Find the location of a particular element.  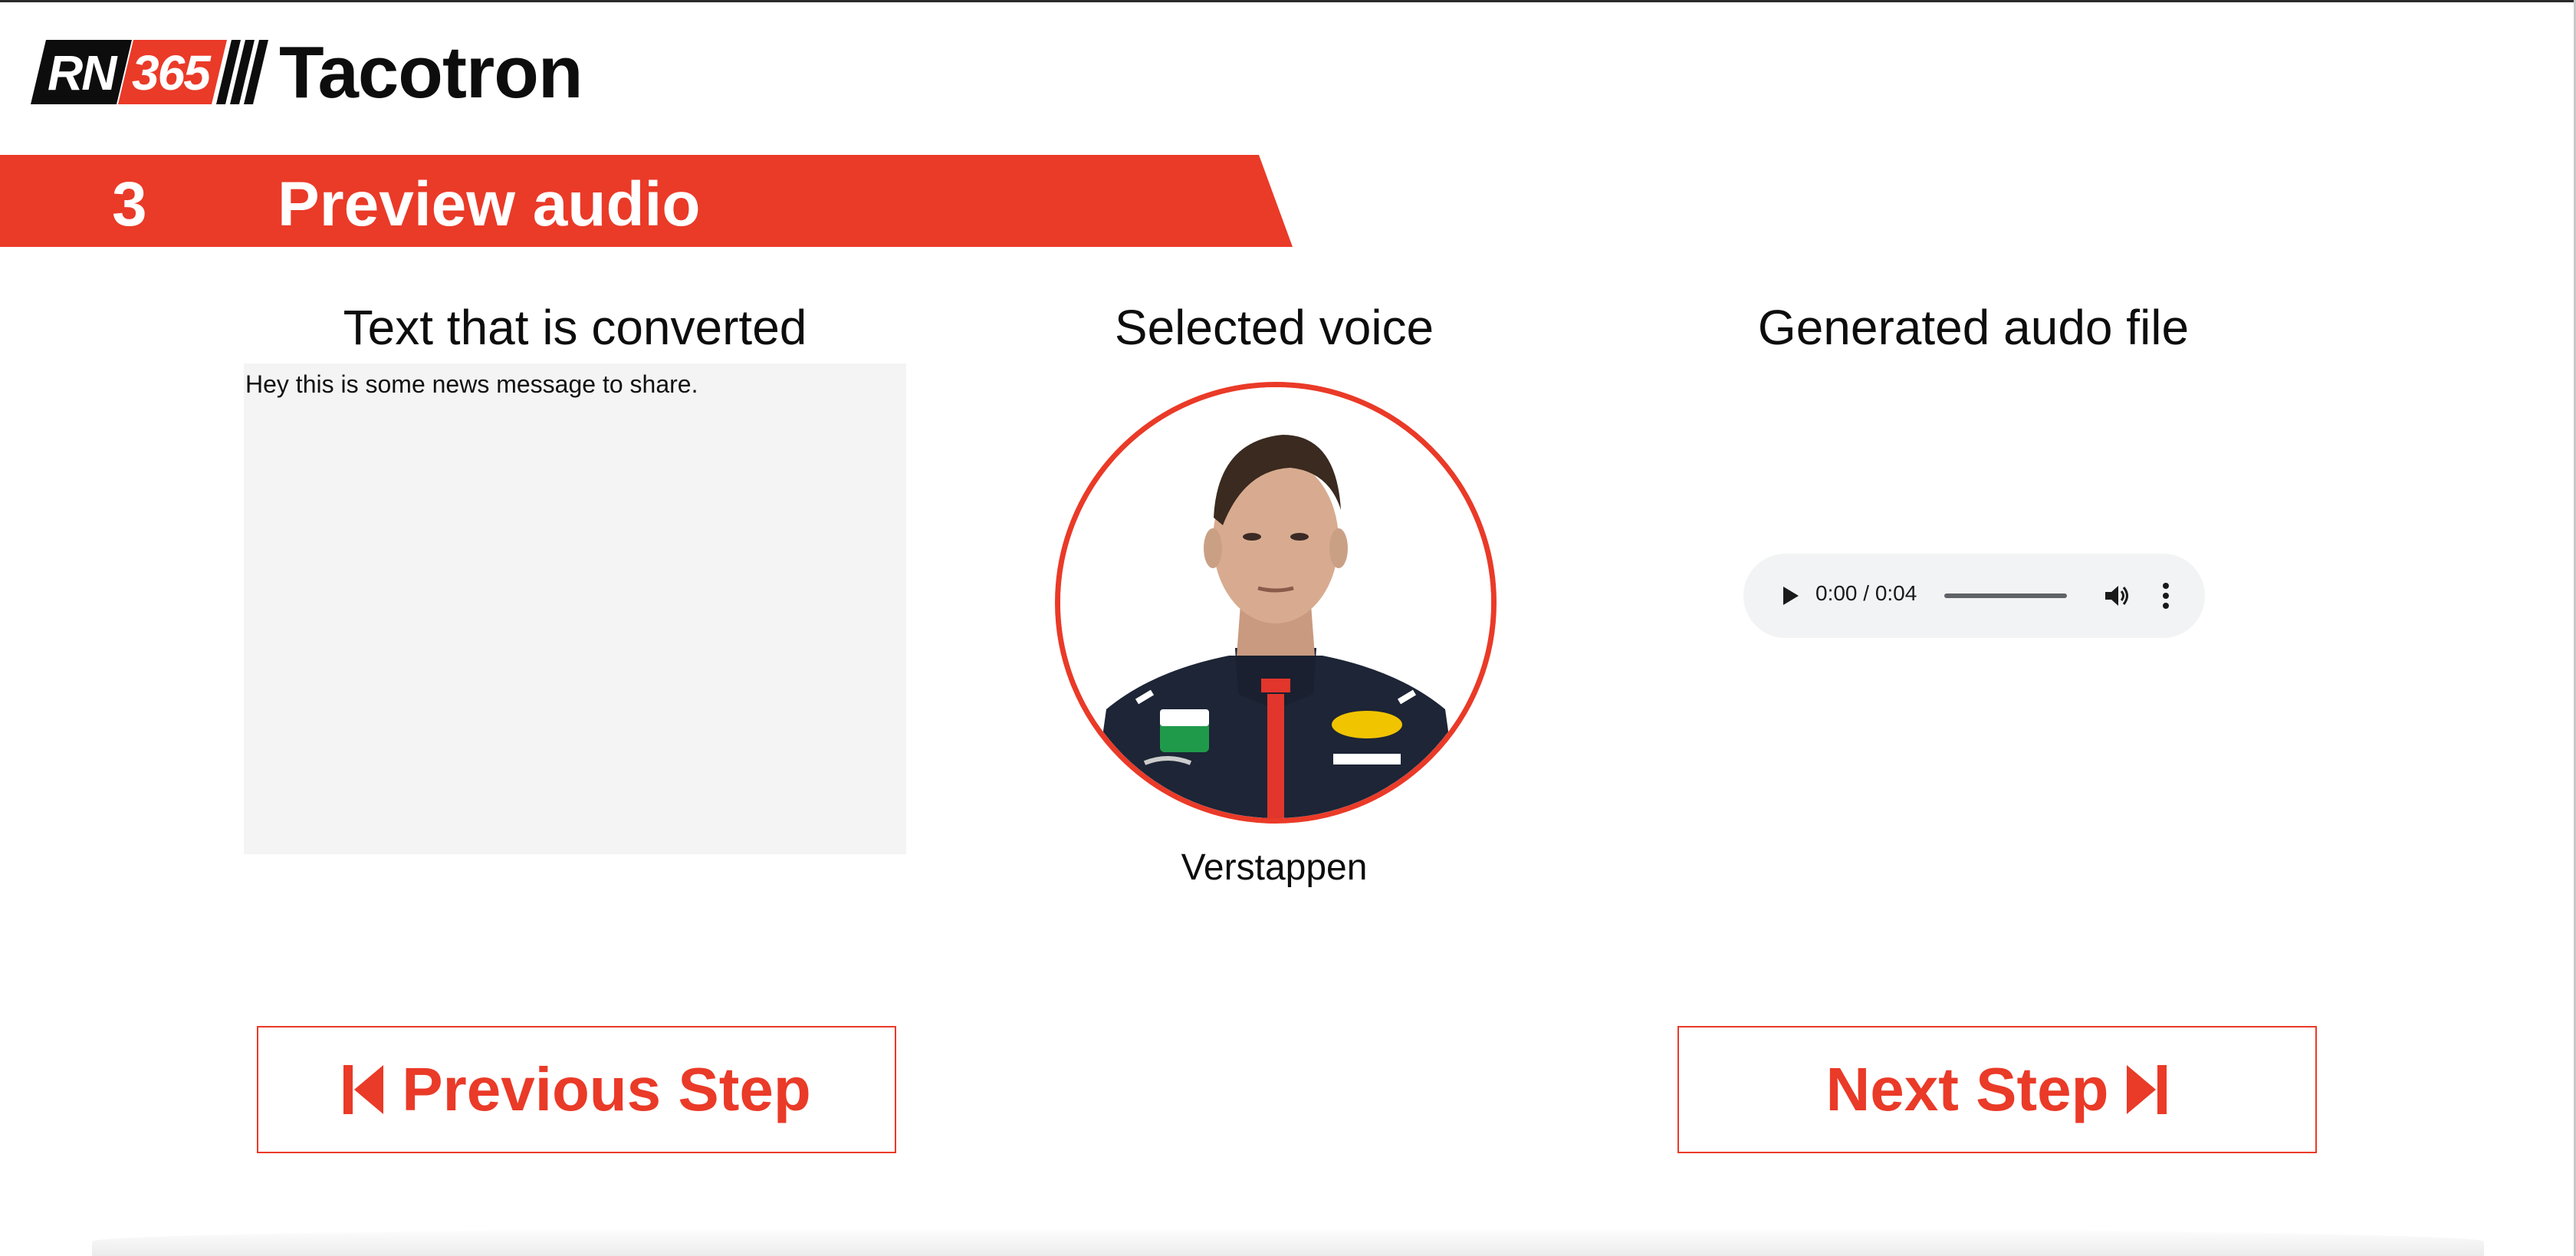

converted-text-box: Hey this is some news message to share. is located at coordinates (575, 608).